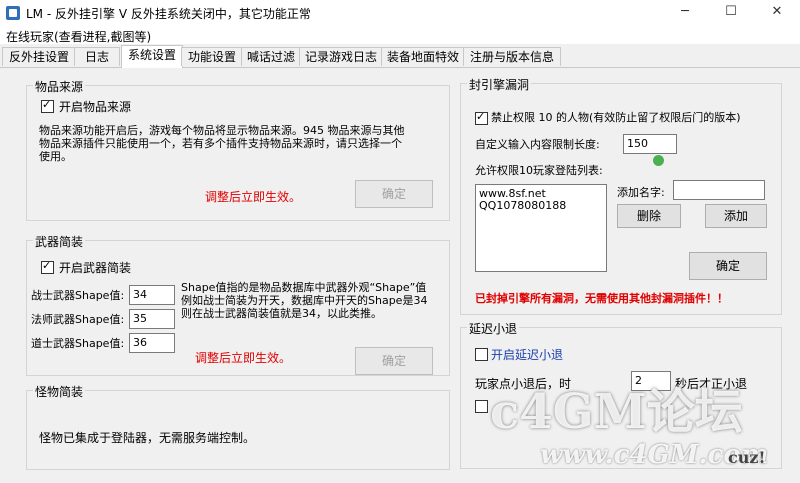 The image size is (800, 483). What do you see at coordinates (271, 56) in the screenshot?
I see `tab-chat-filter: 喊话过滤` at bounding box center [271, 56].